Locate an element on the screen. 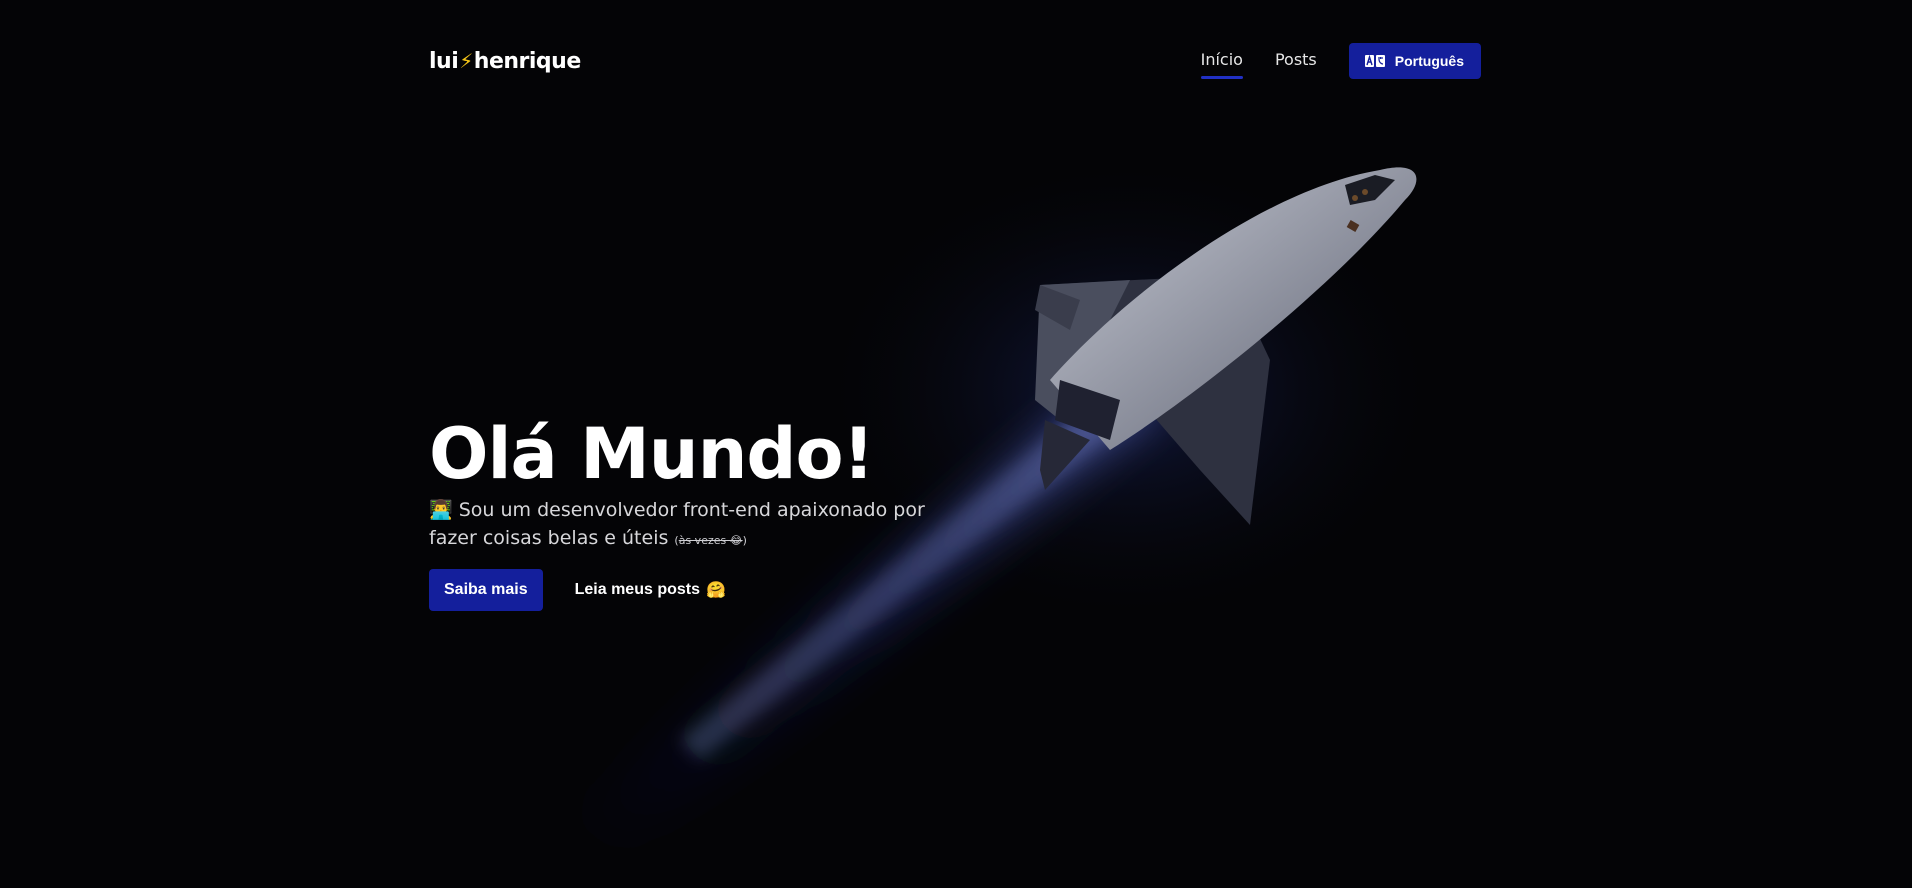 This screenshot has height=888, width=1912. site-header: lui ⚡ henrique Início Posts Português is located at coordinates (955, 61).